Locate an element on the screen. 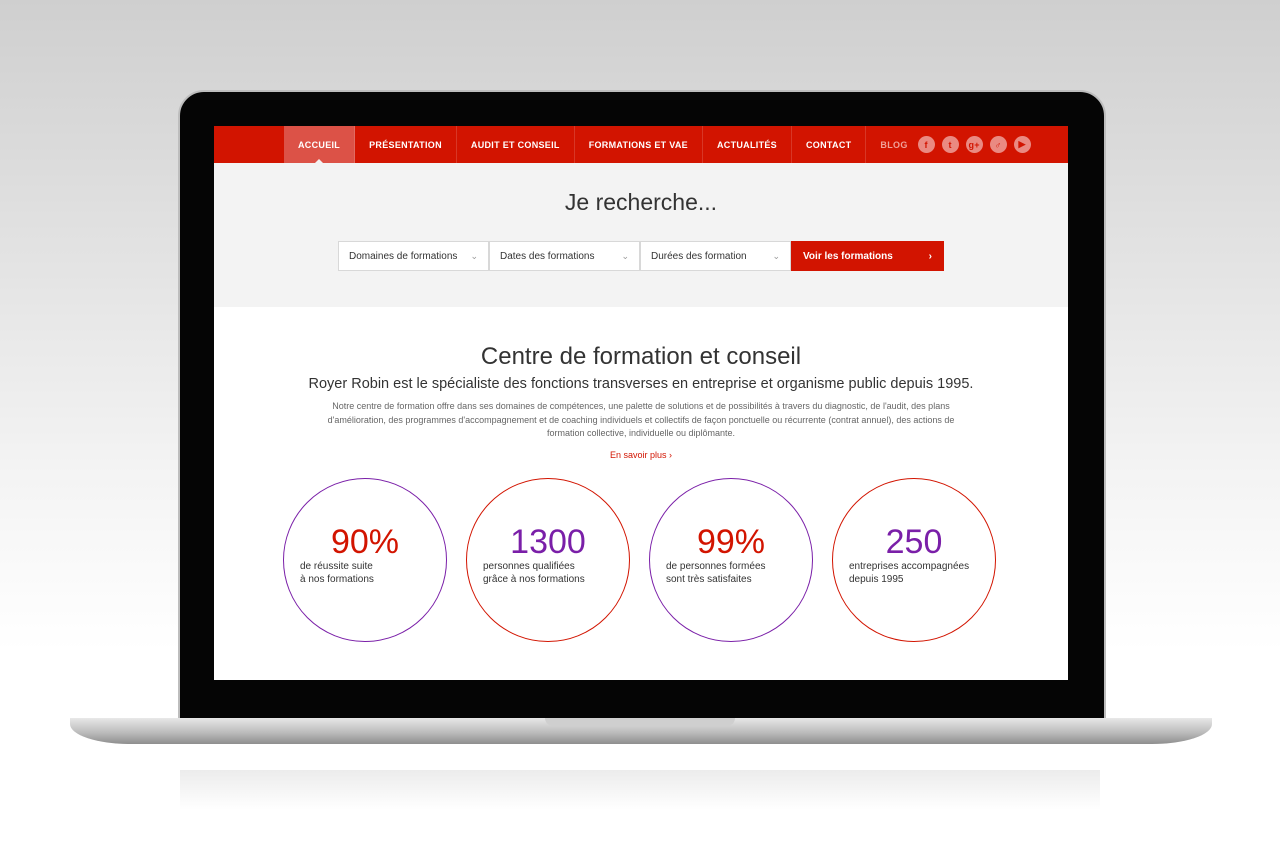 The width and height of the screenshot is (1280, 868). select-label: Durées des formation is located at coordinates (699, 256).